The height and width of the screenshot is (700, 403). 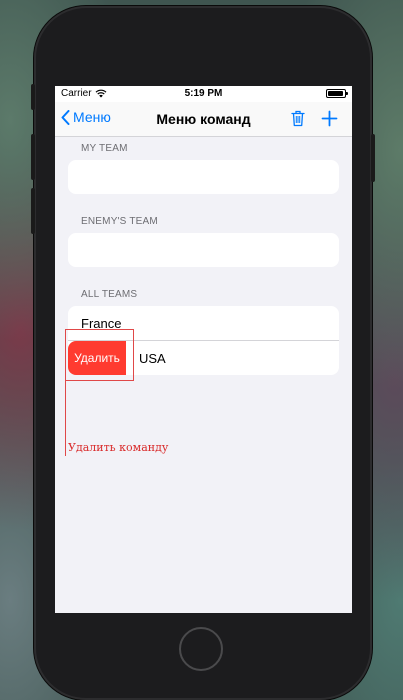 I want to click on status-bar: Carrier 5:19 PM, so click(x=203, y=94).